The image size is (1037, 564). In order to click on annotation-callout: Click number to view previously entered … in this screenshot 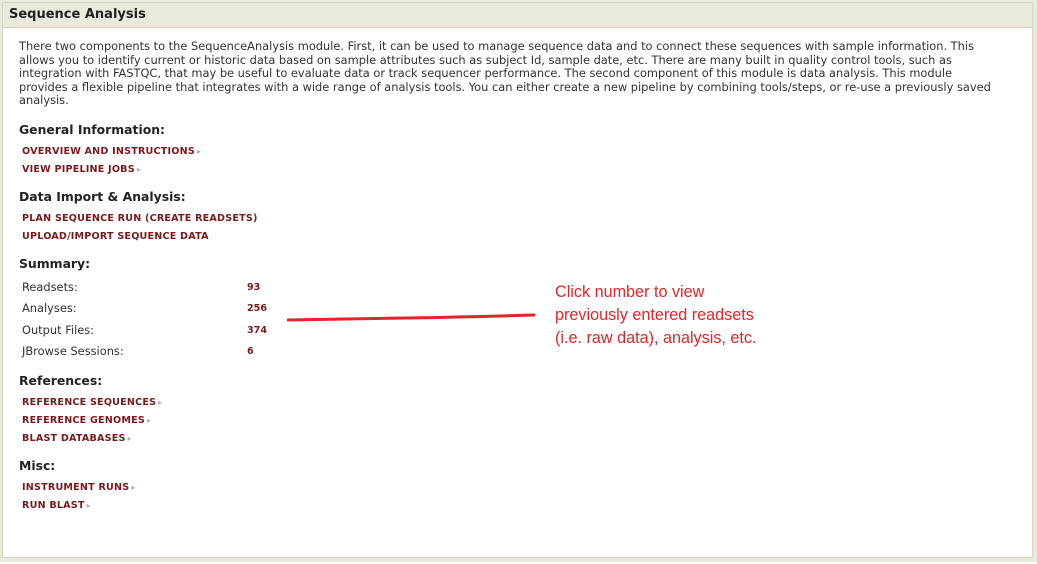, I will do `click(685, 315)`.